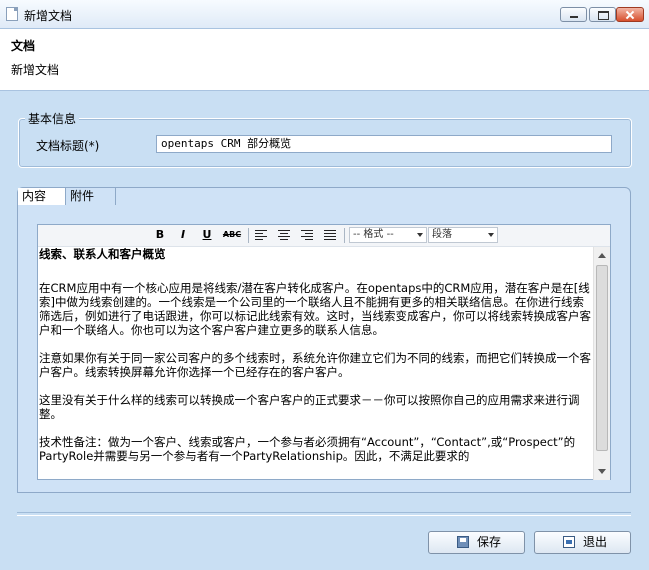 The image size is (649, 570). I want to click on format-select: -- 格式 --, so click(388, 235).